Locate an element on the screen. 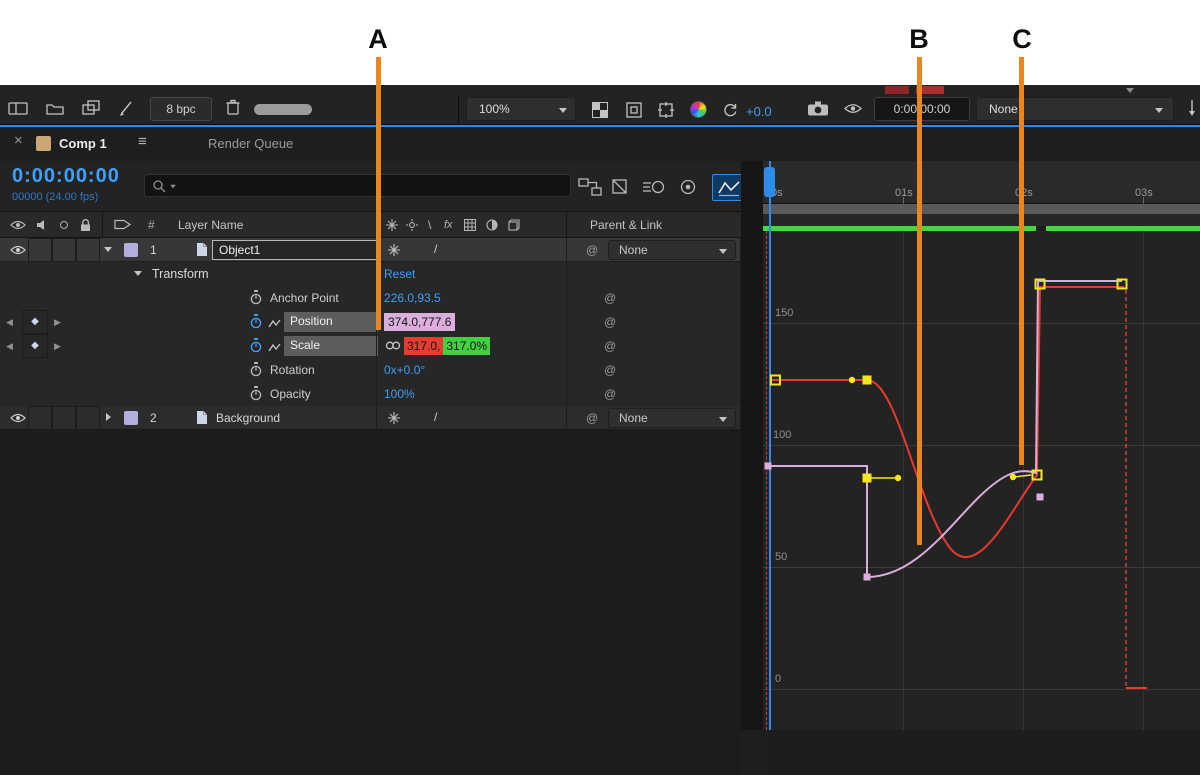 This screenshot has width=1200, height=775. scale-y-value: 317.0% is located at coordinates (467, 346).